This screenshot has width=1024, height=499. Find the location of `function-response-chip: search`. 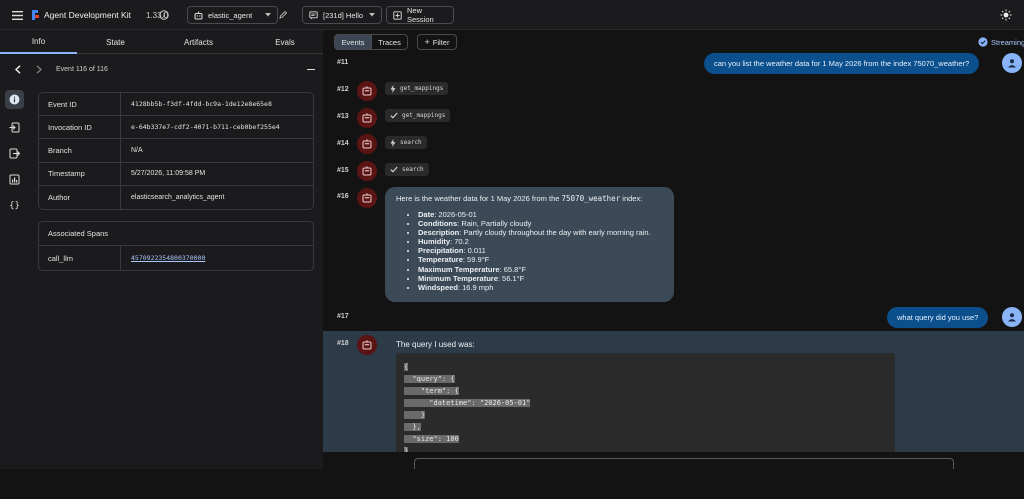

function-response-chip: search is located at coordinates (407, 169).